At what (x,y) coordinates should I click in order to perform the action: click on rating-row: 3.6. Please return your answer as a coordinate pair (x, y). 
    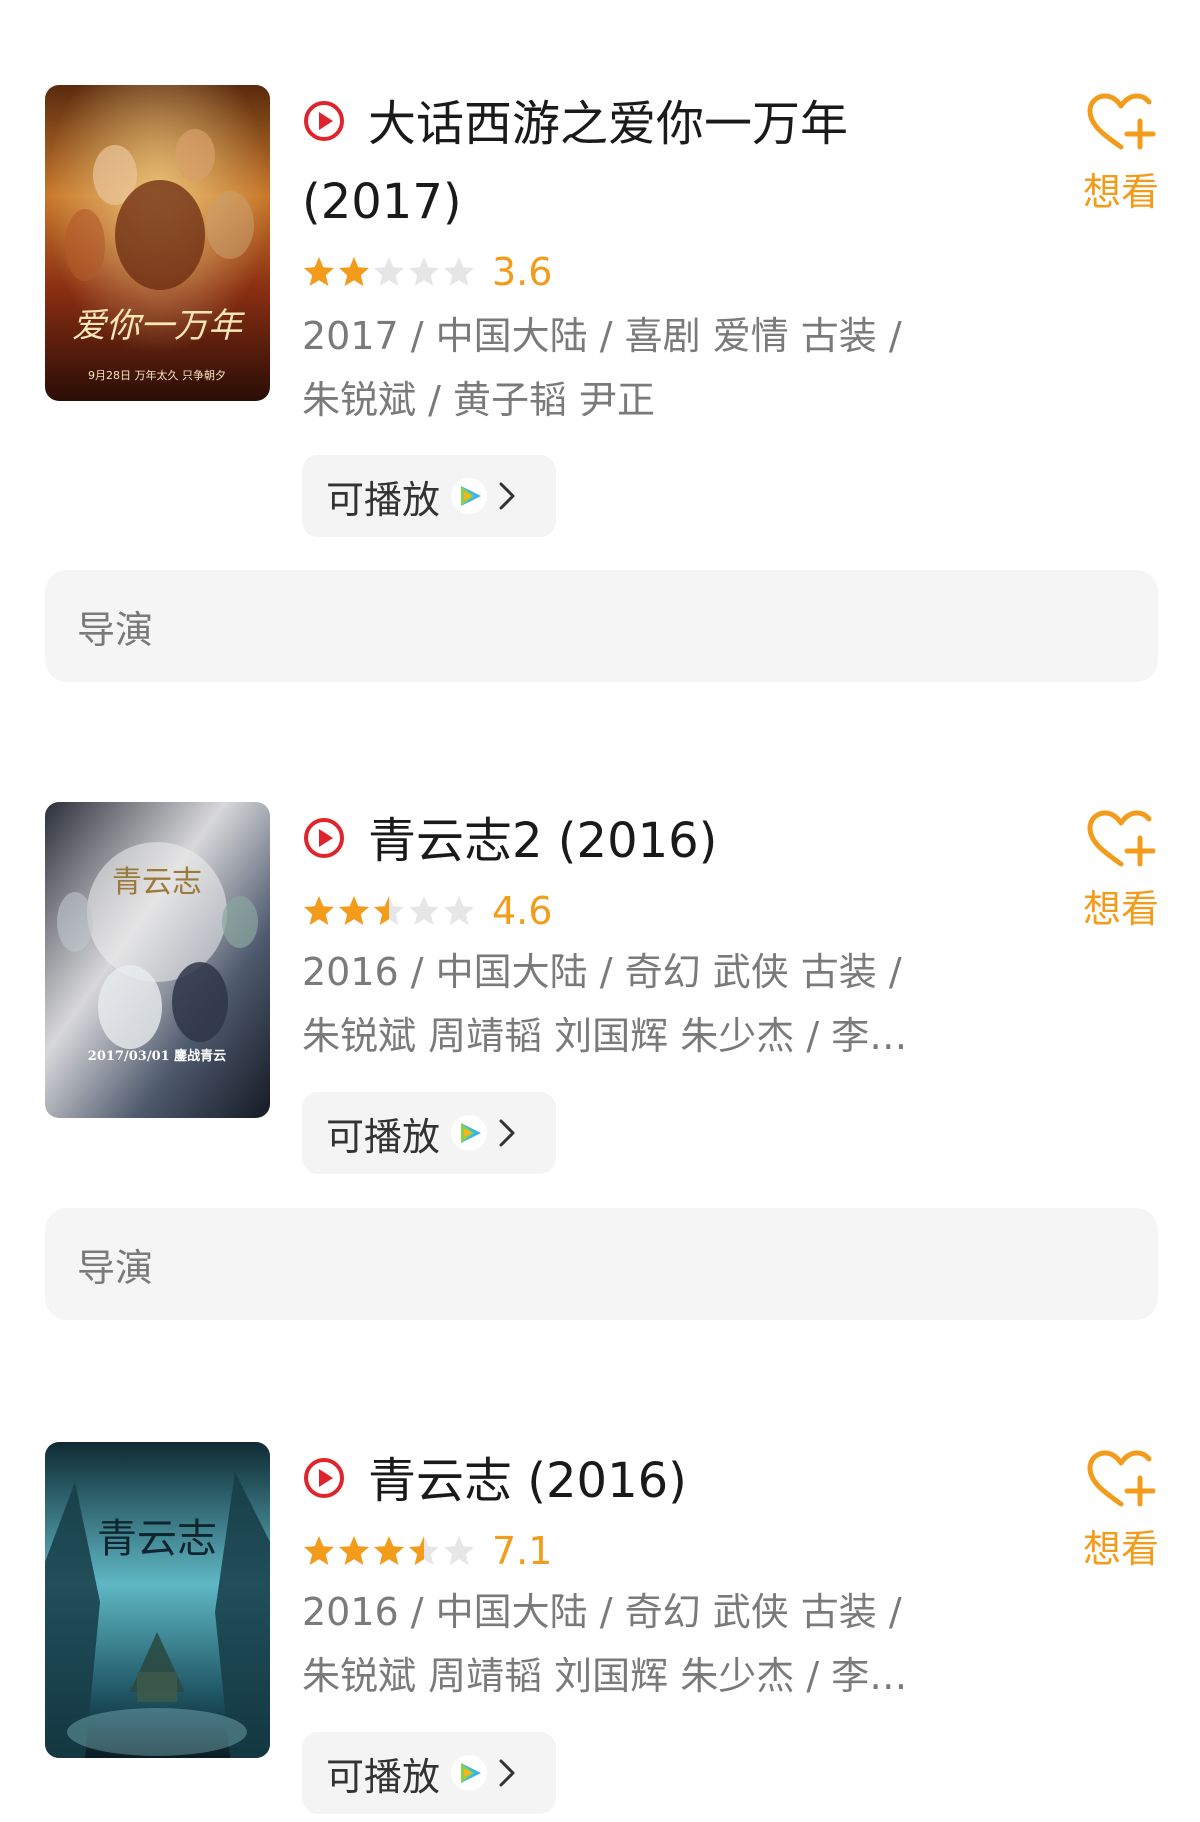
    Looking at the image, I should click on (427, 272).